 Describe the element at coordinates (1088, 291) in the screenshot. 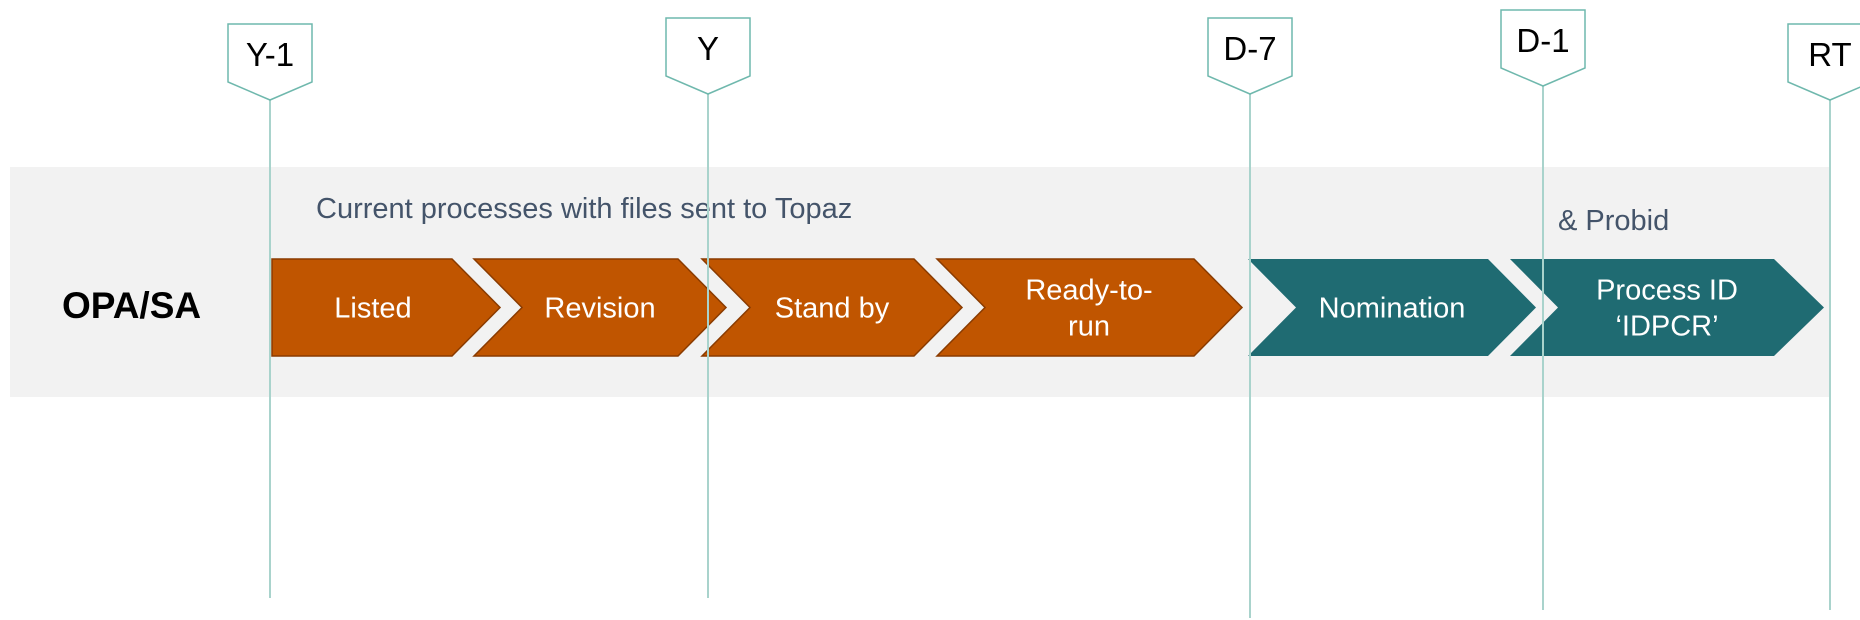

I see `step-ready-to-run-label: Ready-to-` at that location.